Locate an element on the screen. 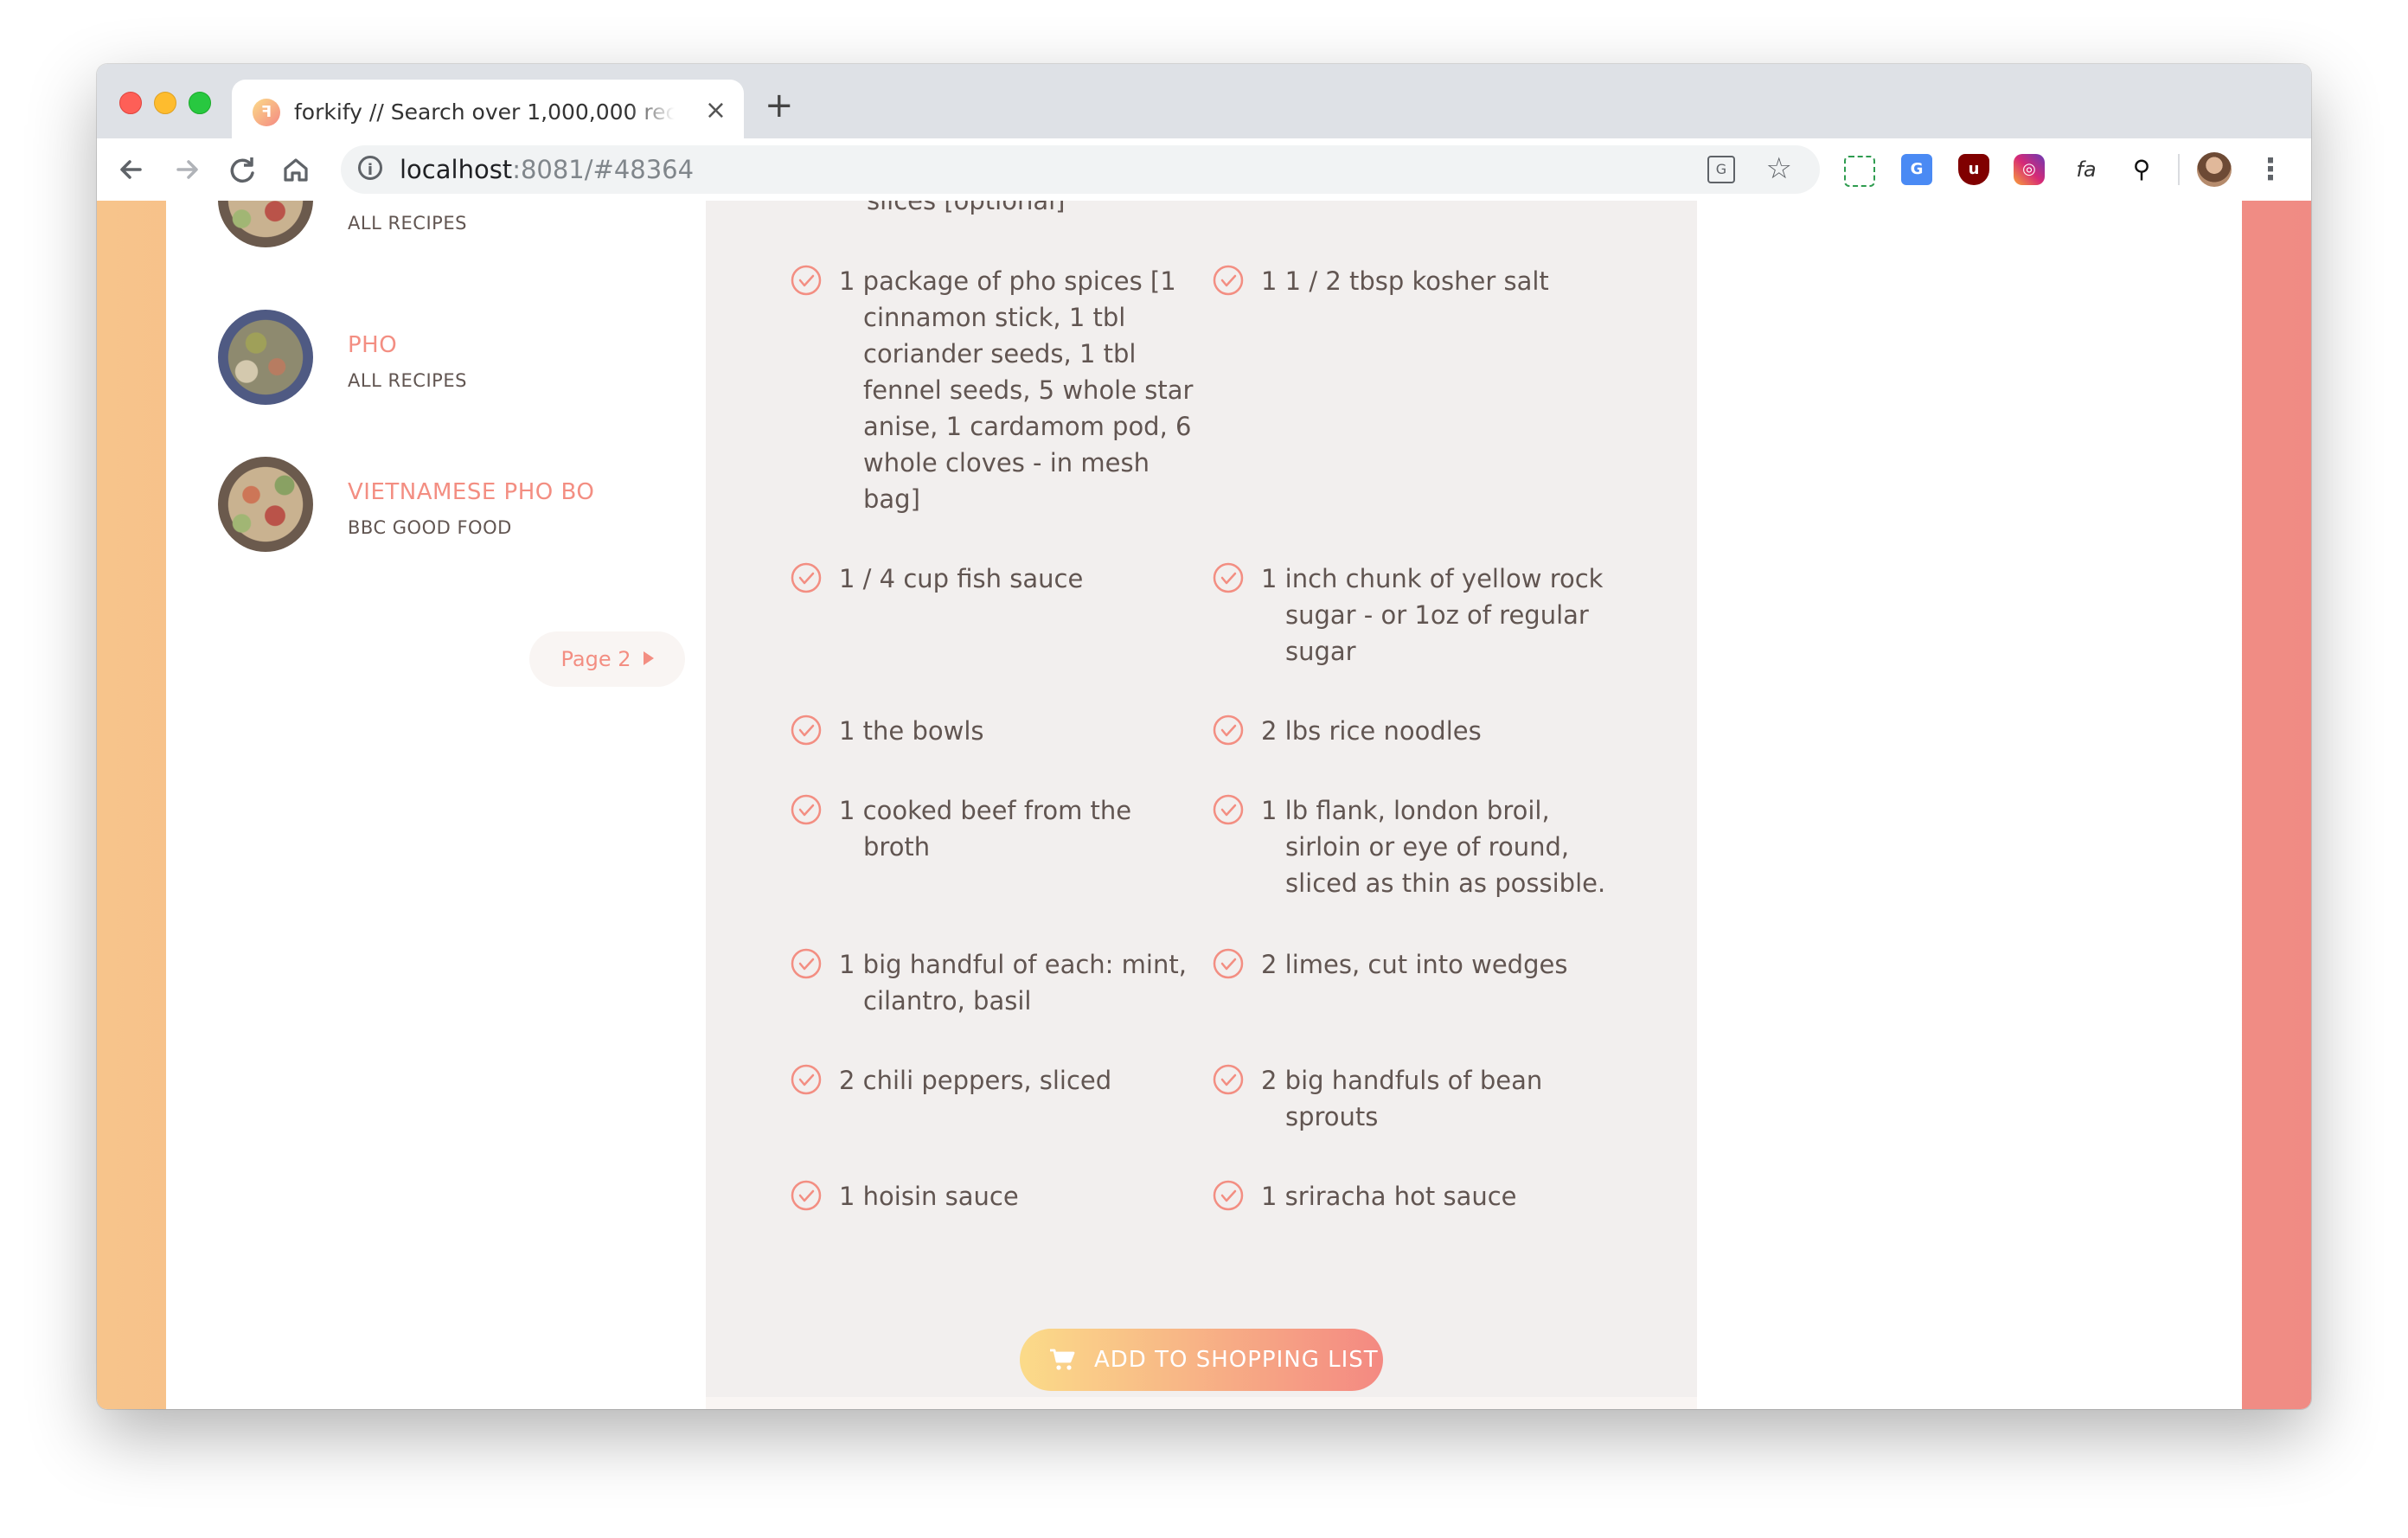 This screenshot has height=1538, width=2408. ingredient-text: 2 chili peppers, sliced is located at coordinates (975, 1081).